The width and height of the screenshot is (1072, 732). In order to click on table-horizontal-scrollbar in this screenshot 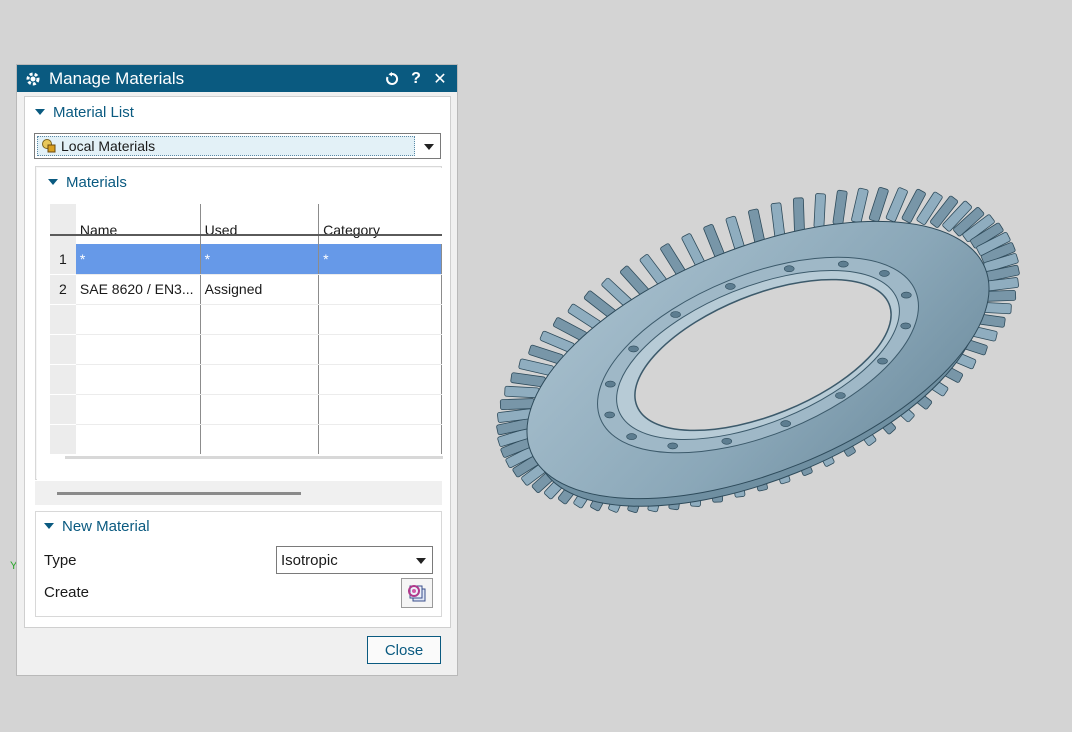, I will do `click(254, 457)`.